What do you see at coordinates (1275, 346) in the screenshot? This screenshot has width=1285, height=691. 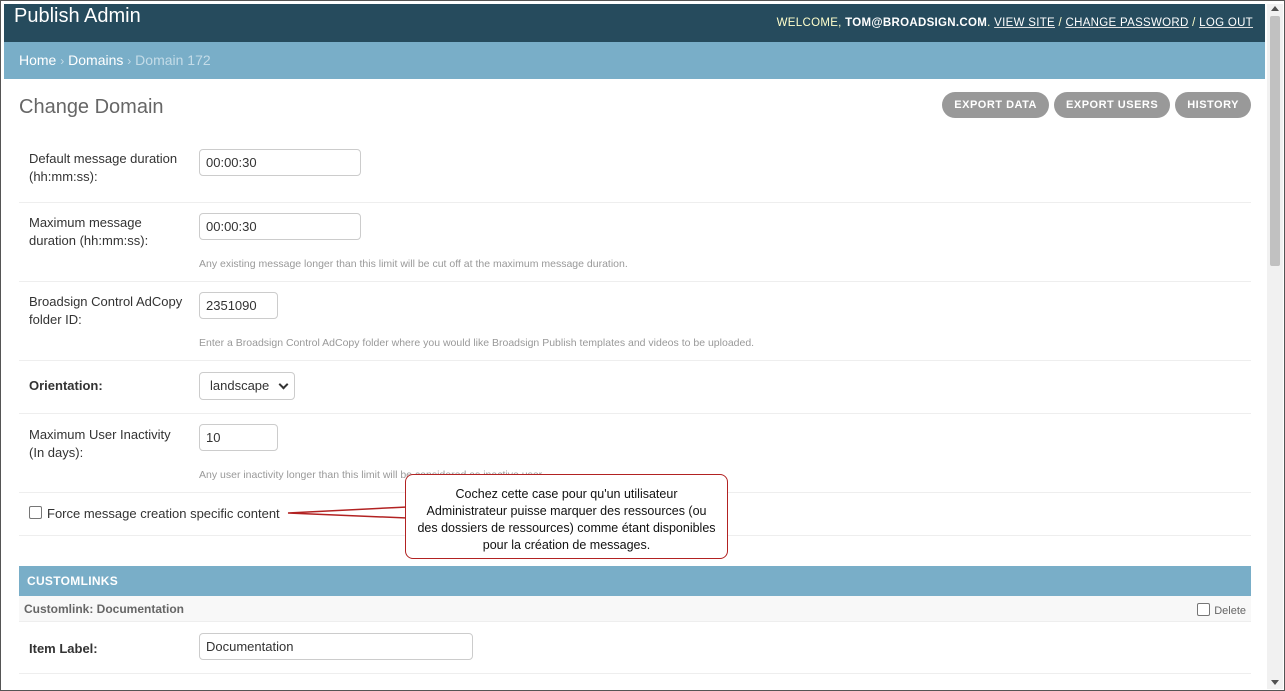 I see `vertical-scrollbar` at bounding box center [1275, 346].